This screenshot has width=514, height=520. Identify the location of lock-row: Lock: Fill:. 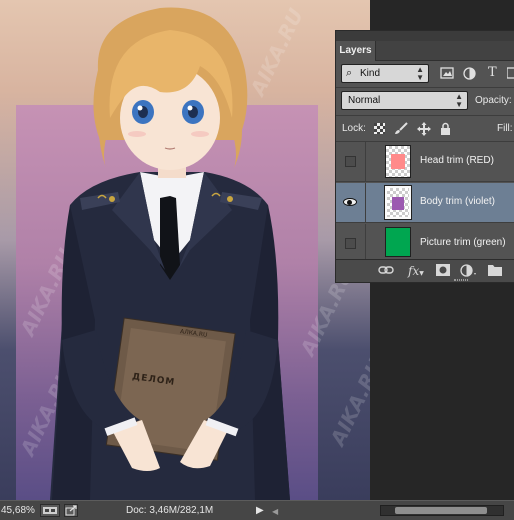
(425, 129).